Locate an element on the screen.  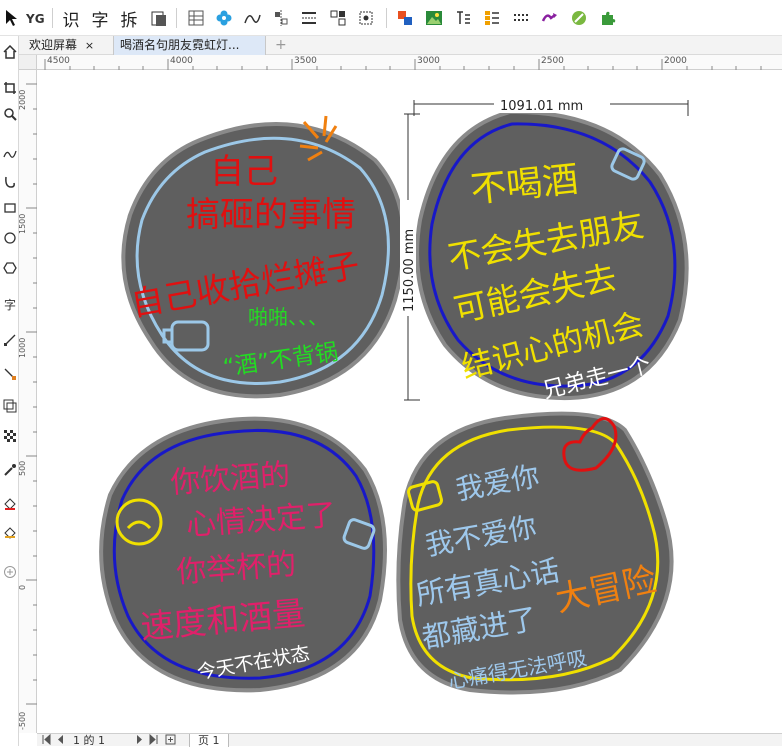
zoom-tool-icon is located at coordinates (9, 114).